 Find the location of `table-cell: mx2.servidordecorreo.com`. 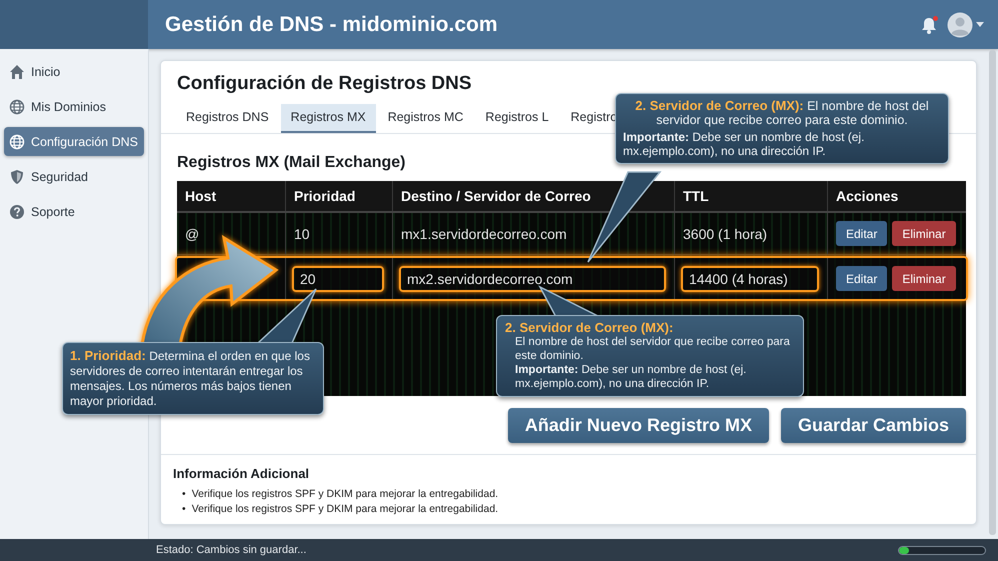

table-cell: mx2.servidordecorreo.com is located at coordinates (532, 279).